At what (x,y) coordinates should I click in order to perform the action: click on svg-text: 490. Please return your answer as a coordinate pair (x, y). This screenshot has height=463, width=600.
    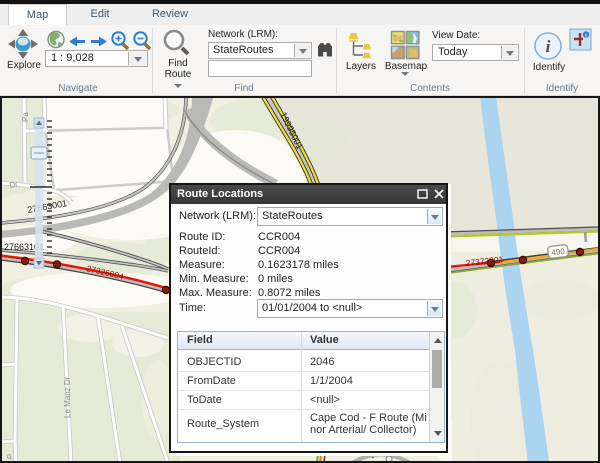
    Looking at the image, I should click on (558, 252).